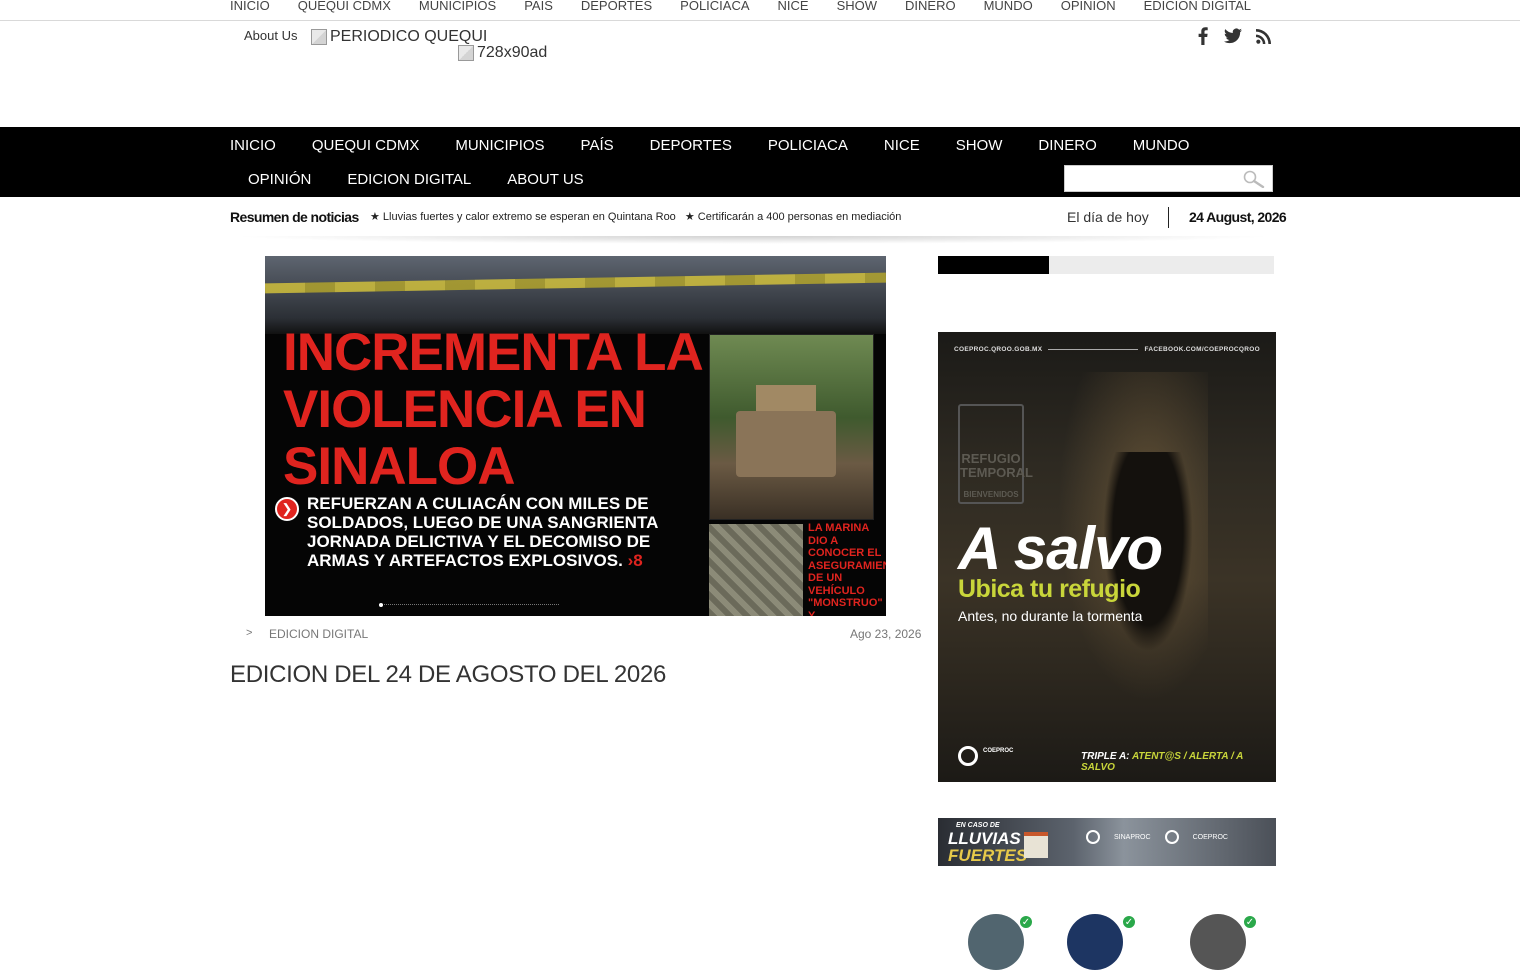 This screenshot has height=970, width=1520. I want to click on nav-item-deportes: DEPORTES, so click(691, 145).